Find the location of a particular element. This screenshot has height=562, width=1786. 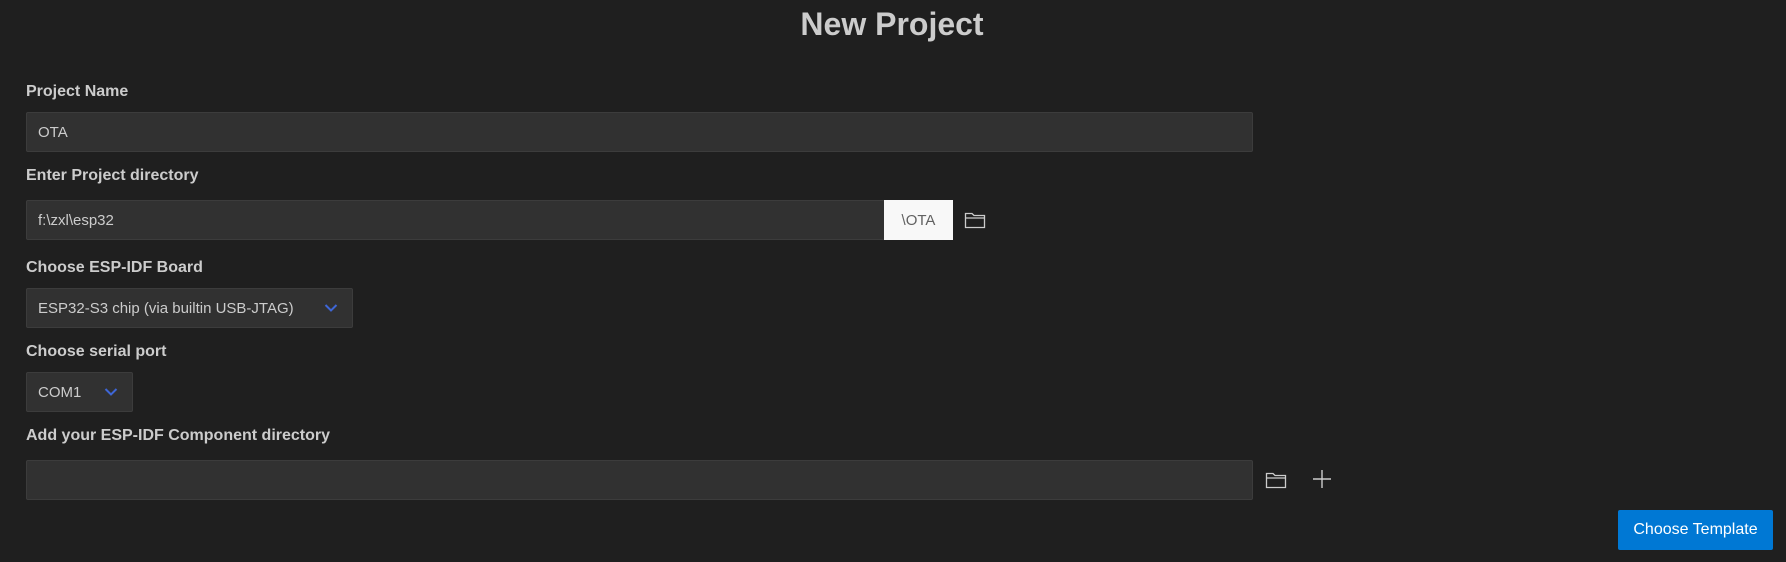

choose-template-button: Choose Template is located at coordinates (1695, 530).